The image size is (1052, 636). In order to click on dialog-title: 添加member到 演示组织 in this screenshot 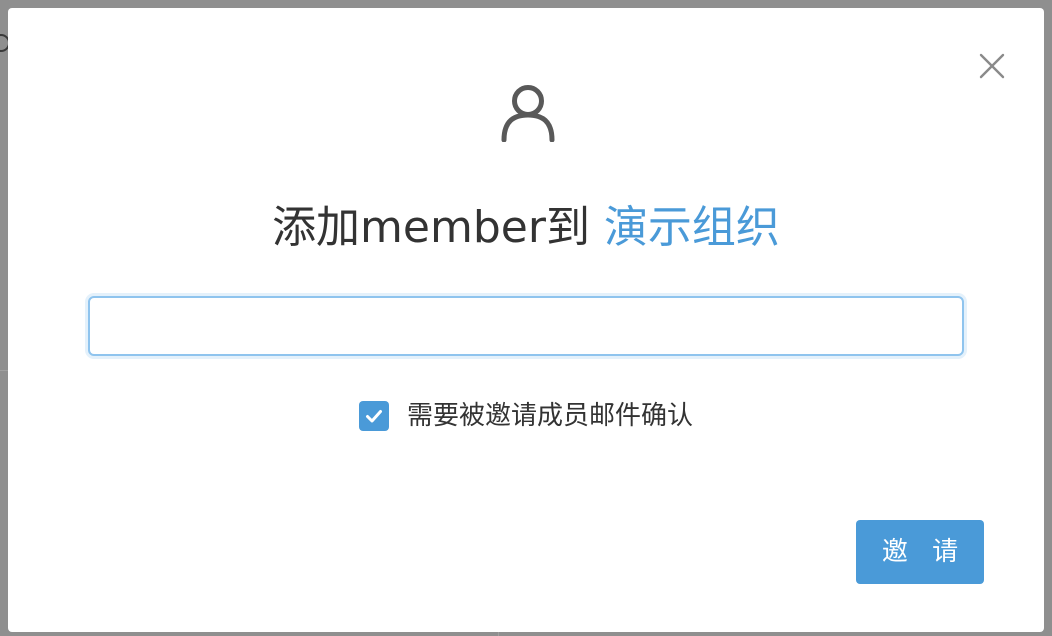, I will do `click(526, 228)`.